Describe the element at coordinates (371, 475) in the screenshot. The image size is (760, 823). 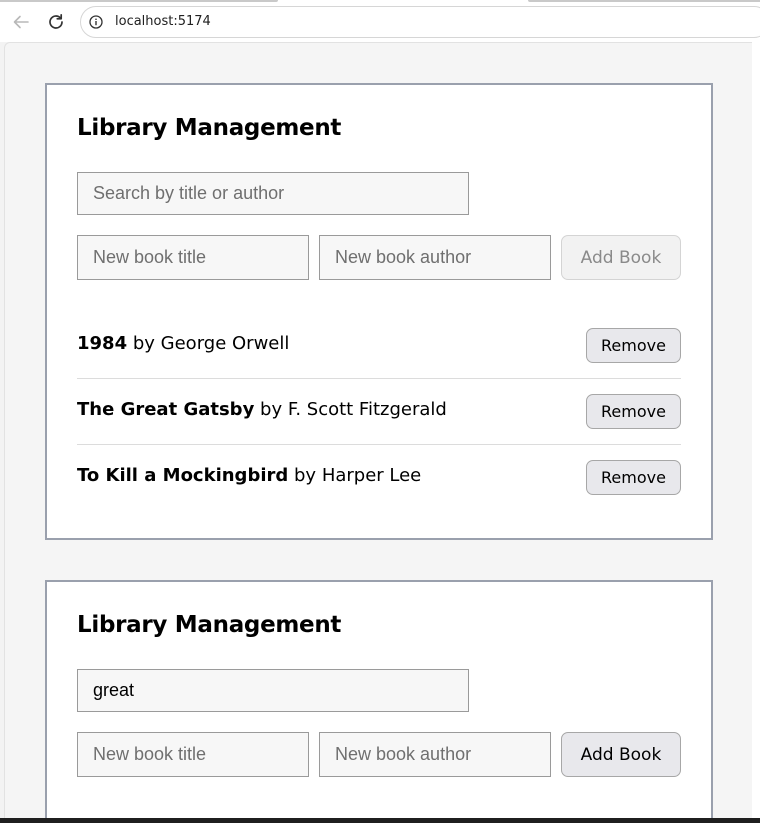
I see `book-author: Harper Lee` at that location.